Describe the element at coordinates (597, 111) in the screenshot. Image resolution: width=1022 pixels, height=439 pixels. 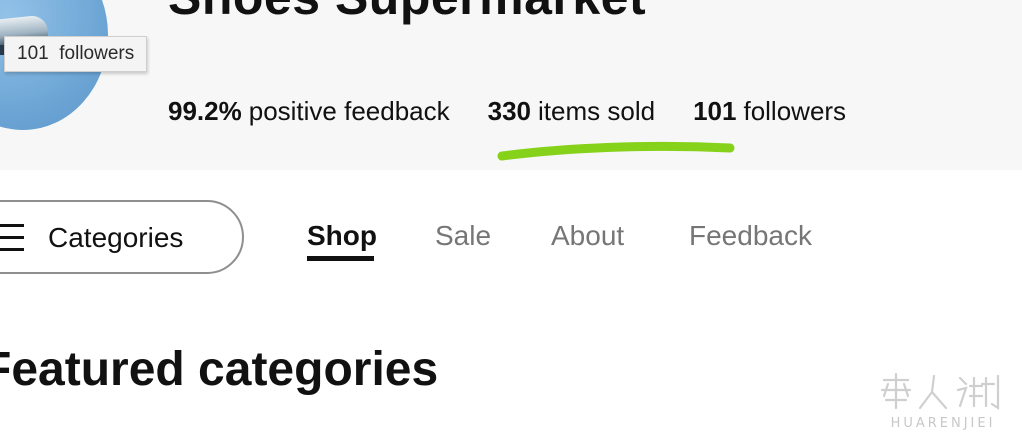
I see `stat-sold-label: items sold` at that location.